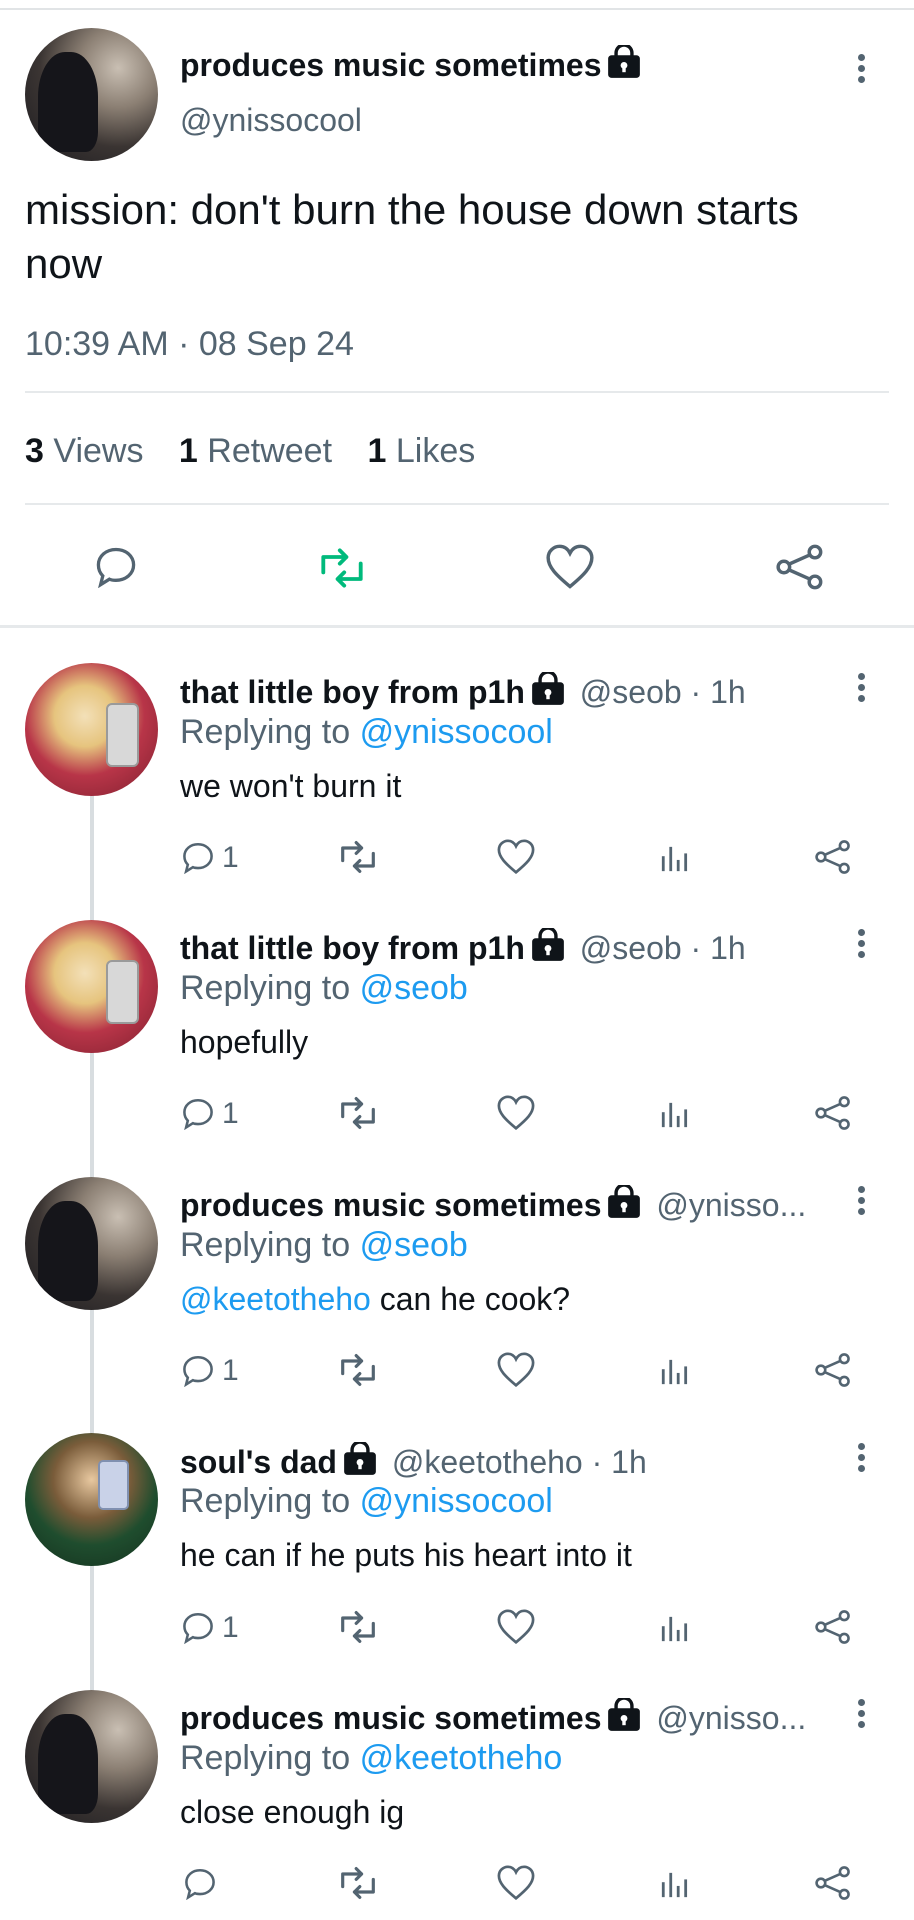 This screenshot has height=1920, width=914. I want to click on likes-stat: 1 Likes, so click(421, 451).